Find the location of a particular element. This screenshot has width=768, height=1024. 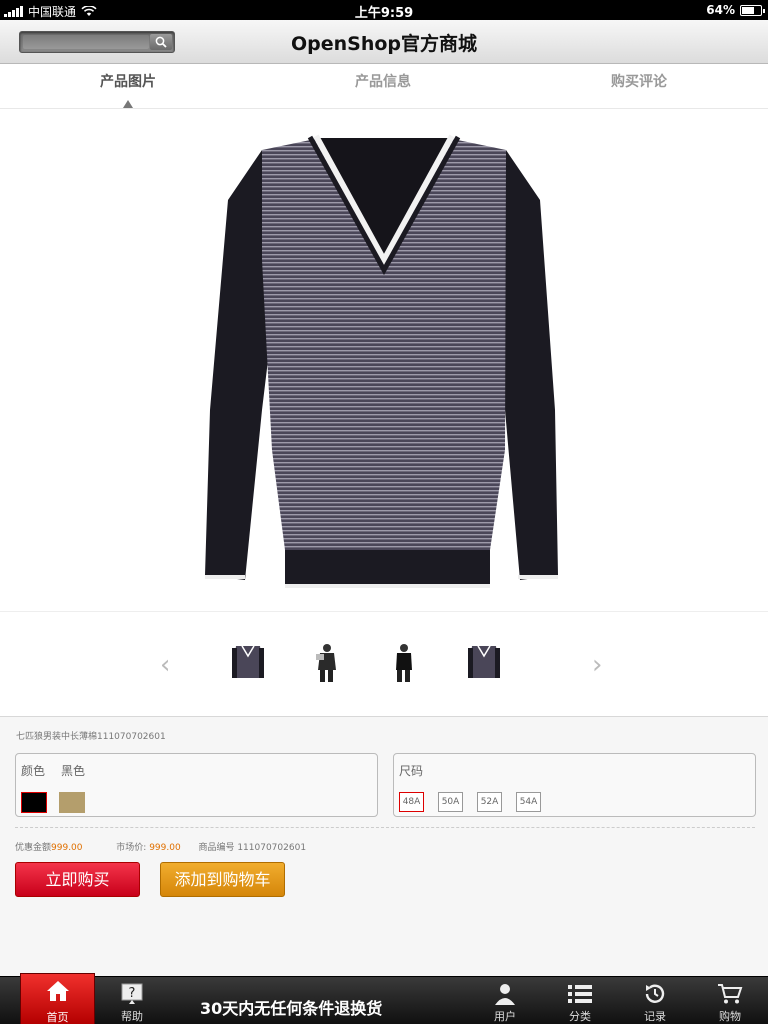

user-icon is located at coordinates (505, 994).